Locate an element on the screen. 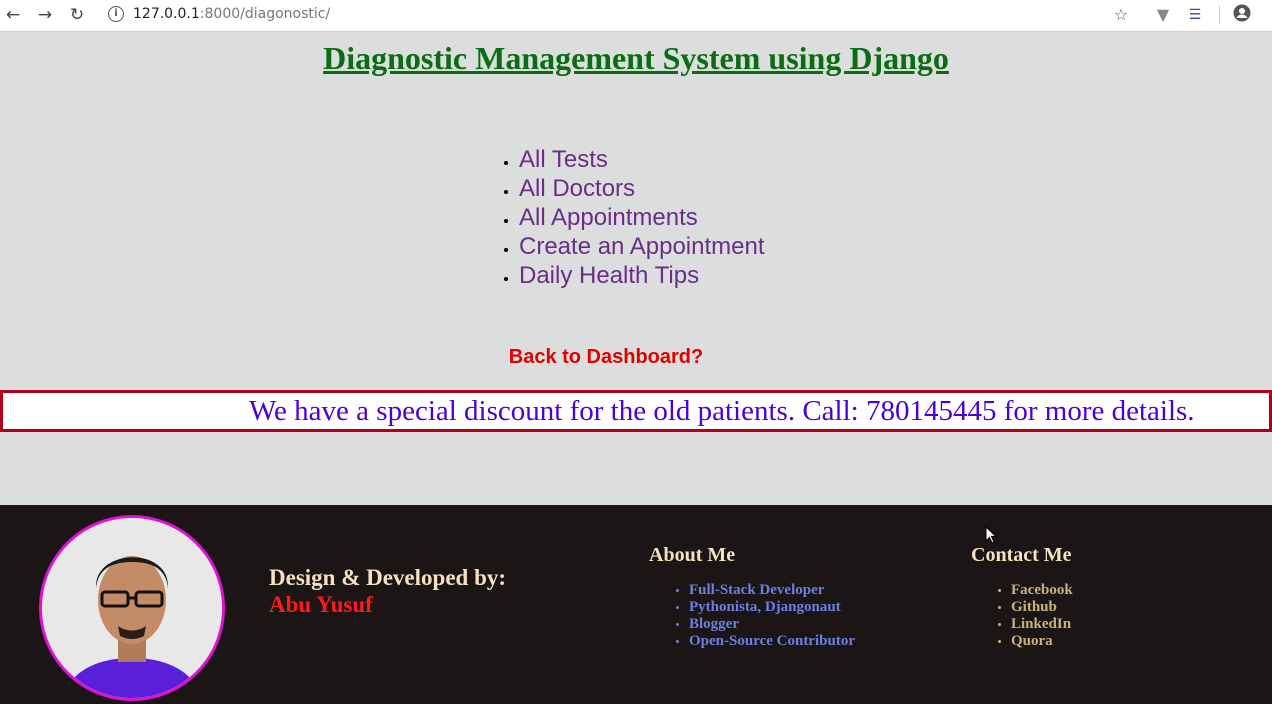  developer-name: Abu Yusuf is located at coordinates (321, 604).